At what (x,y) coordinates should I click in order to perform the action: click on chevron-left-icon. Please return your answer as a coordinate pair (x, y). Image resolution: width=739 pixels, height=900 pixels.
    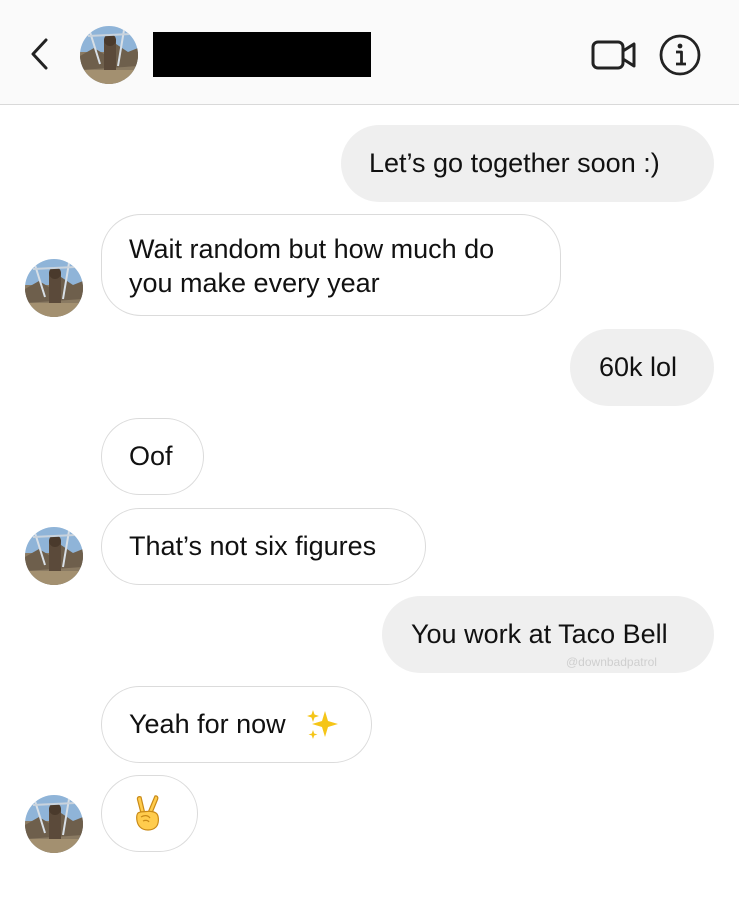
    Looking at the image, I should click on (40, 54).